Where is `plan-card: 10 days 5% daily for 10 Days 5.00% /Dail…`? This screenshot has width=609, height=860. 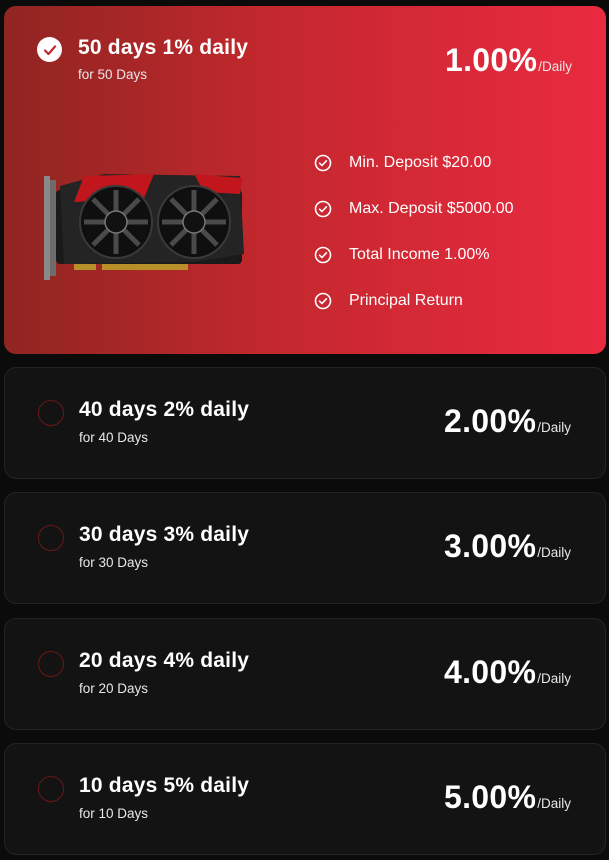 plan-card: 10 days 5% daily for 10 Days 5.00% /Dail… is located at coordinates (305, 799).